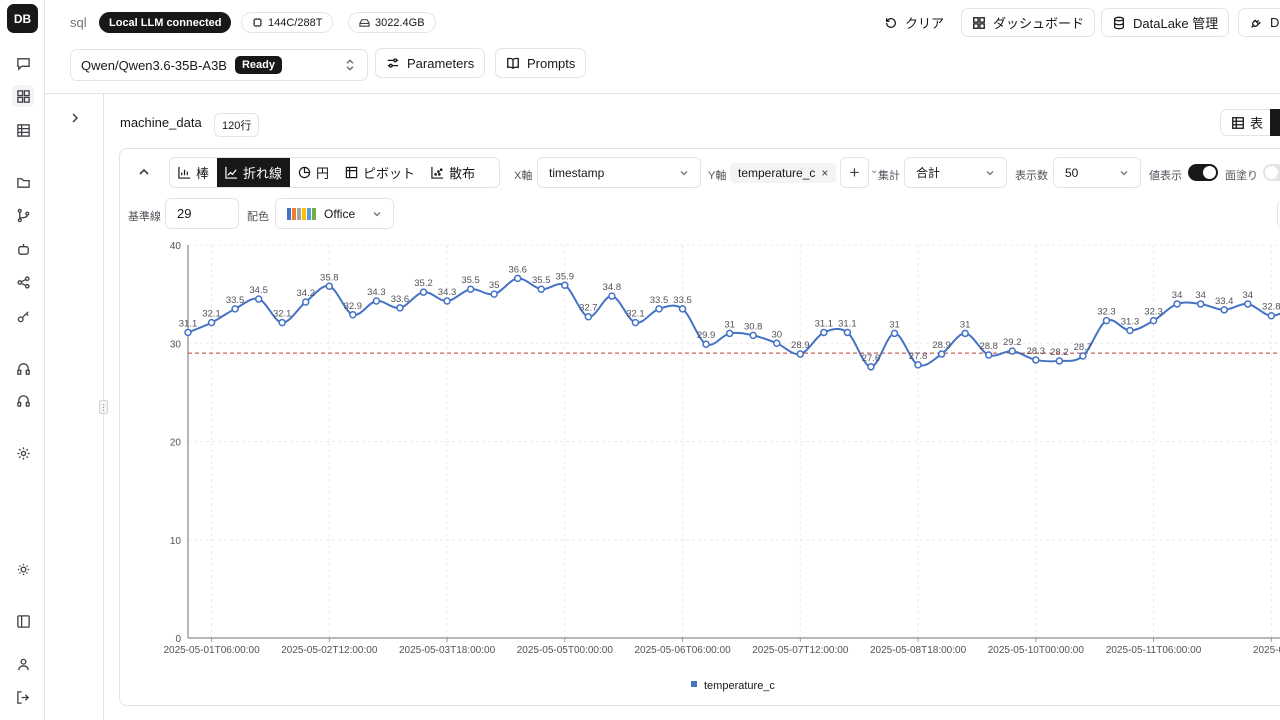 This screenshot has width=1280, height=720. I want to click on show-values-label: 値表示, so click(1165, 176).